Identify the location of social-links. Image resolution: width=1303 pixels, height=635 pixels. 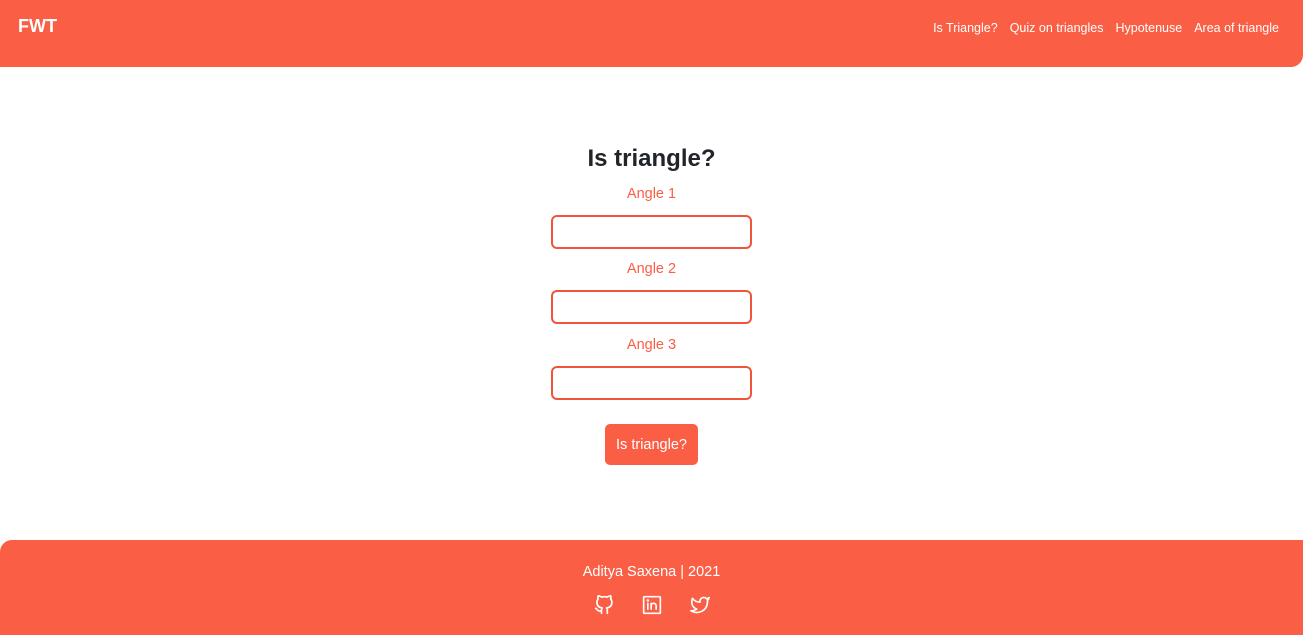
(651, 605).